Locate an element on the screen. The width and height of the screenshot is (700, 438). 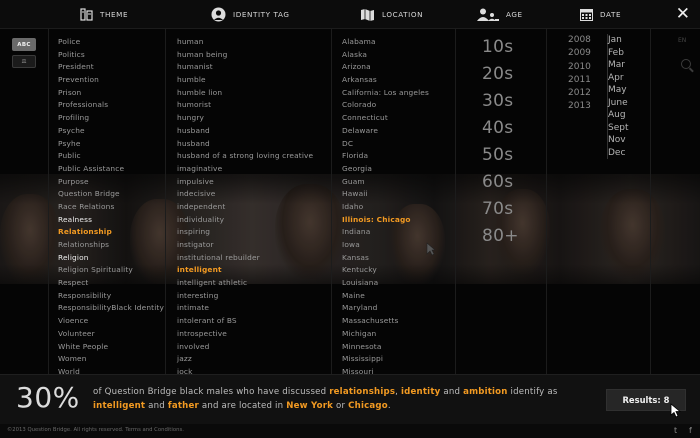
month-item: Aug is located at coordinates (618, 115).